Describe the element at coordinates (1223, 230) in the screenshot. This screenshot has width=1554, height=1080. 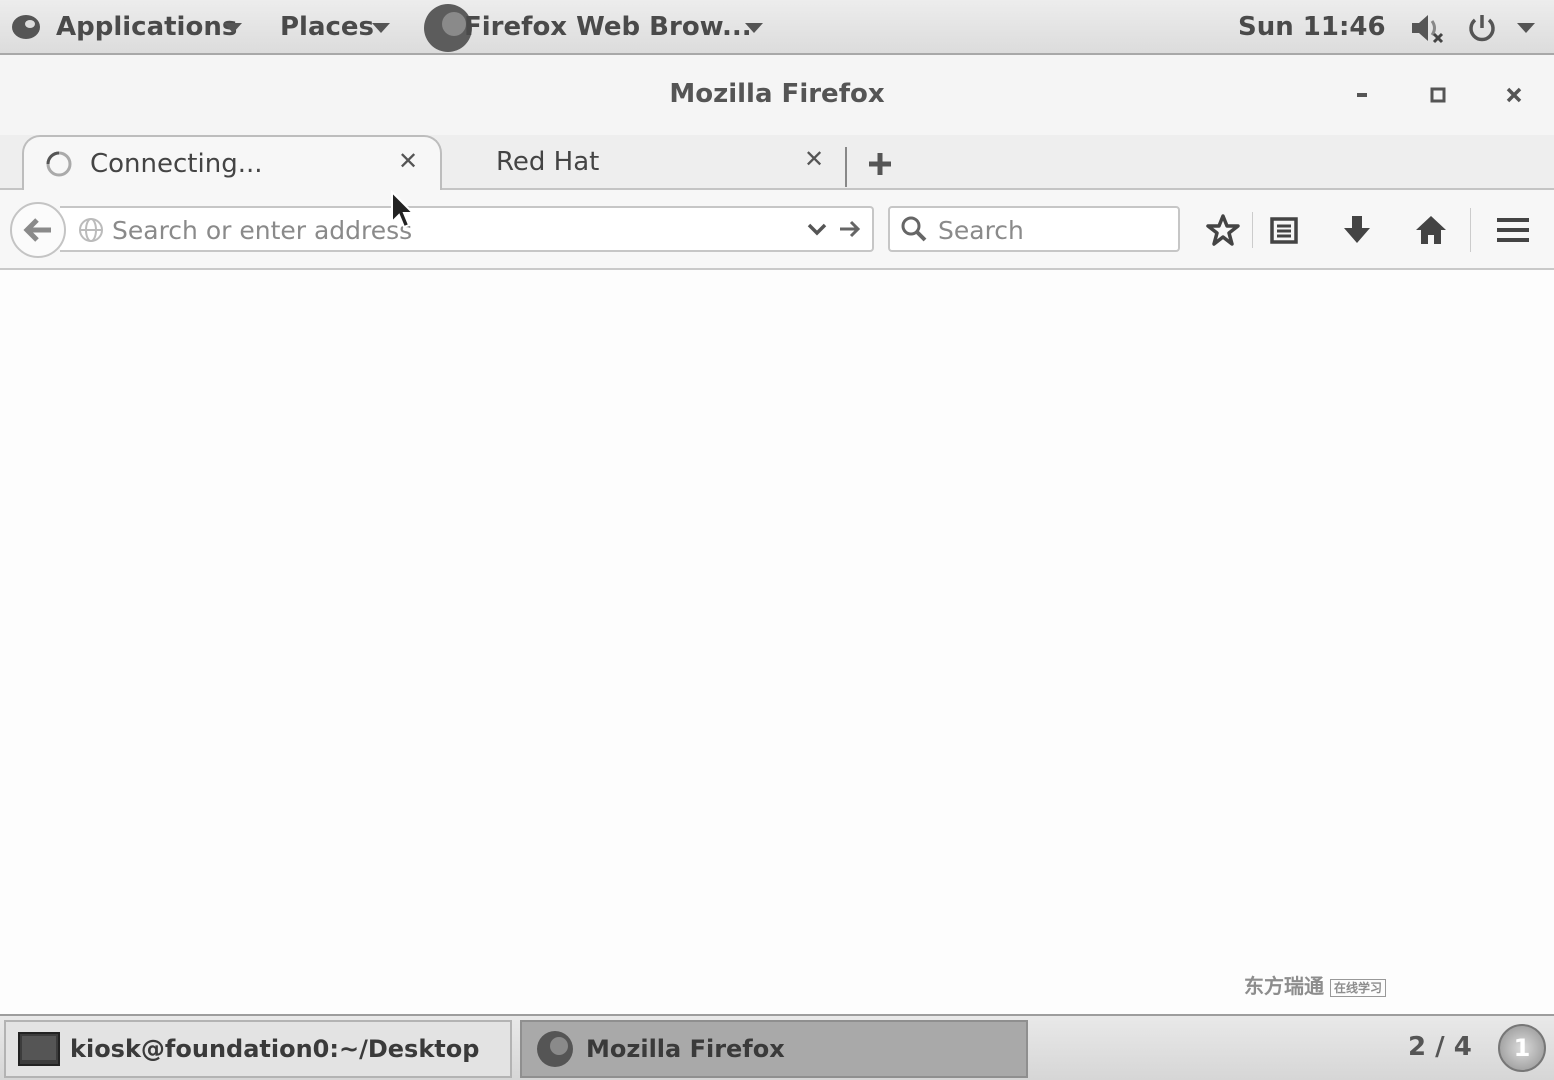
I see `bookmark-star-icon` at that location.